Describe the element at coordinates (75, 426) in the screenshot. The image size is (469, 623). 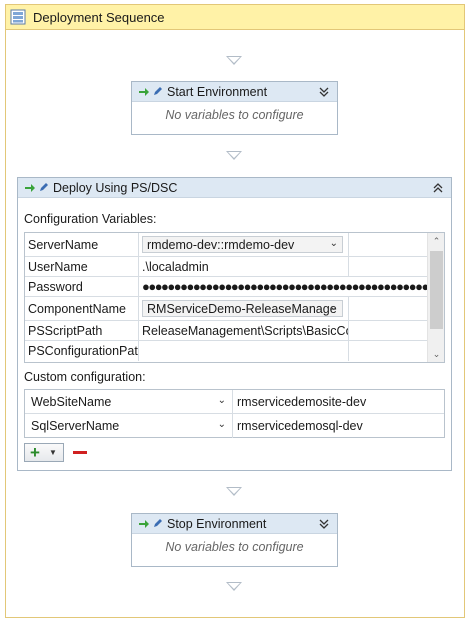
I see `custom-key: SqlServerName` at that location.